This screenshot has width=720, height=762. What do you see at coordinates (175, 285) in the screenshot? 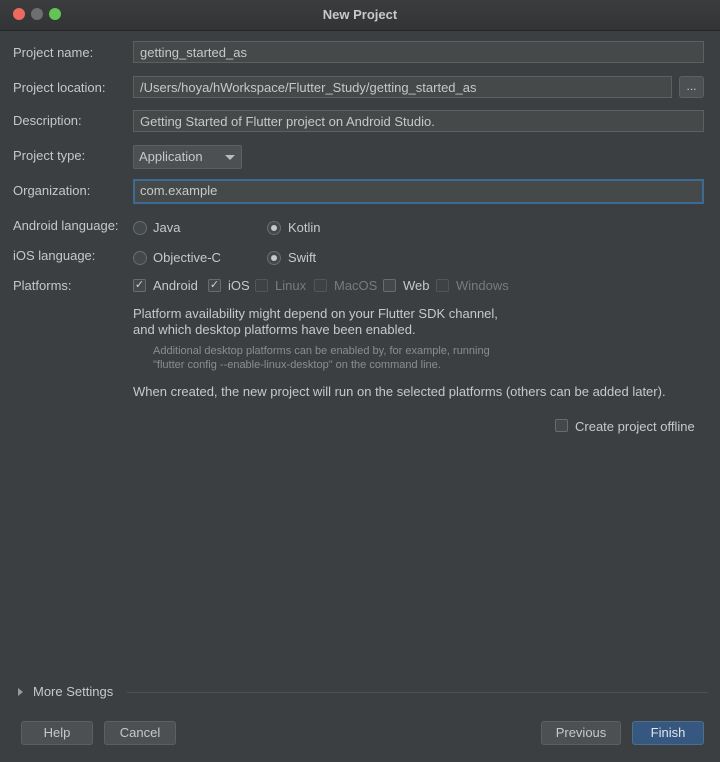
I see `android-checkbox-label: Android` at bounding box center [175, 285].